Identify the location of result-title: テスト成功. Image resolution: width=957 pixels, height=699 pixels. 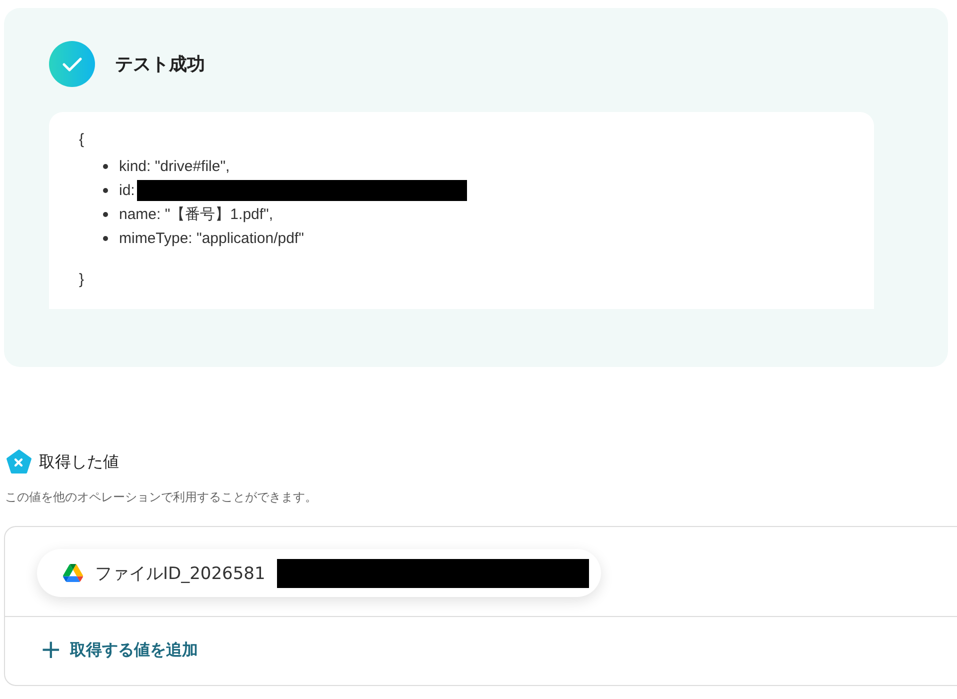
(160, 64).